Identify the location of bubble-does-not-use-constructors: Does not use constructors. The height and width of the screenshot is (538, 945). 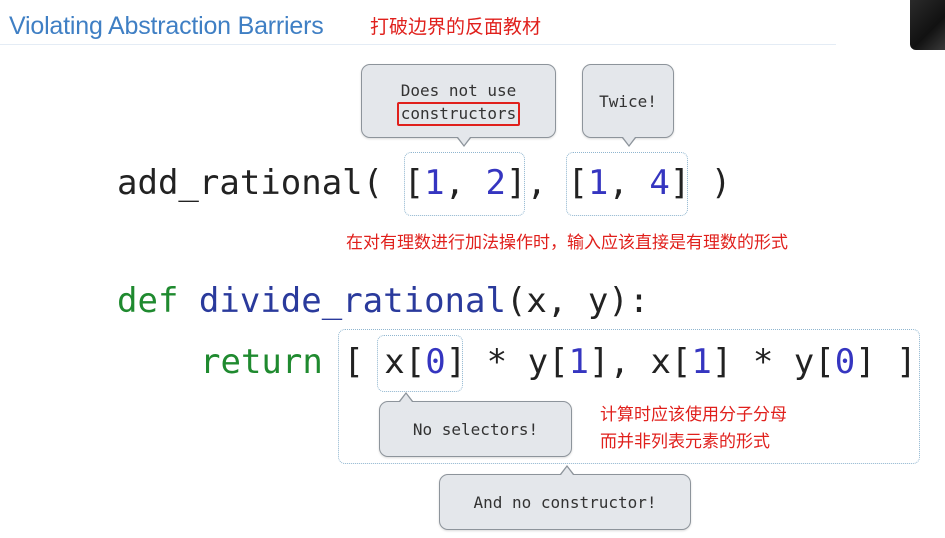
(458, 105).